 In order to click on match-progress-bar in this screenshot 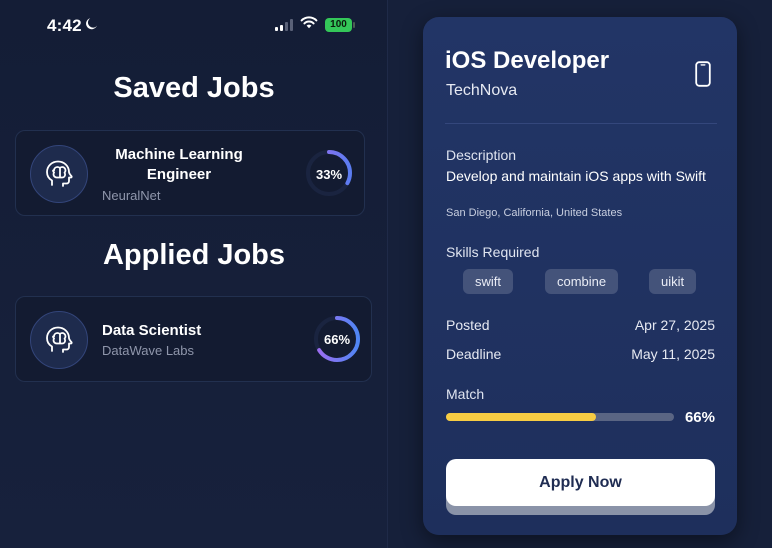, I will do `click(560, 417)`.